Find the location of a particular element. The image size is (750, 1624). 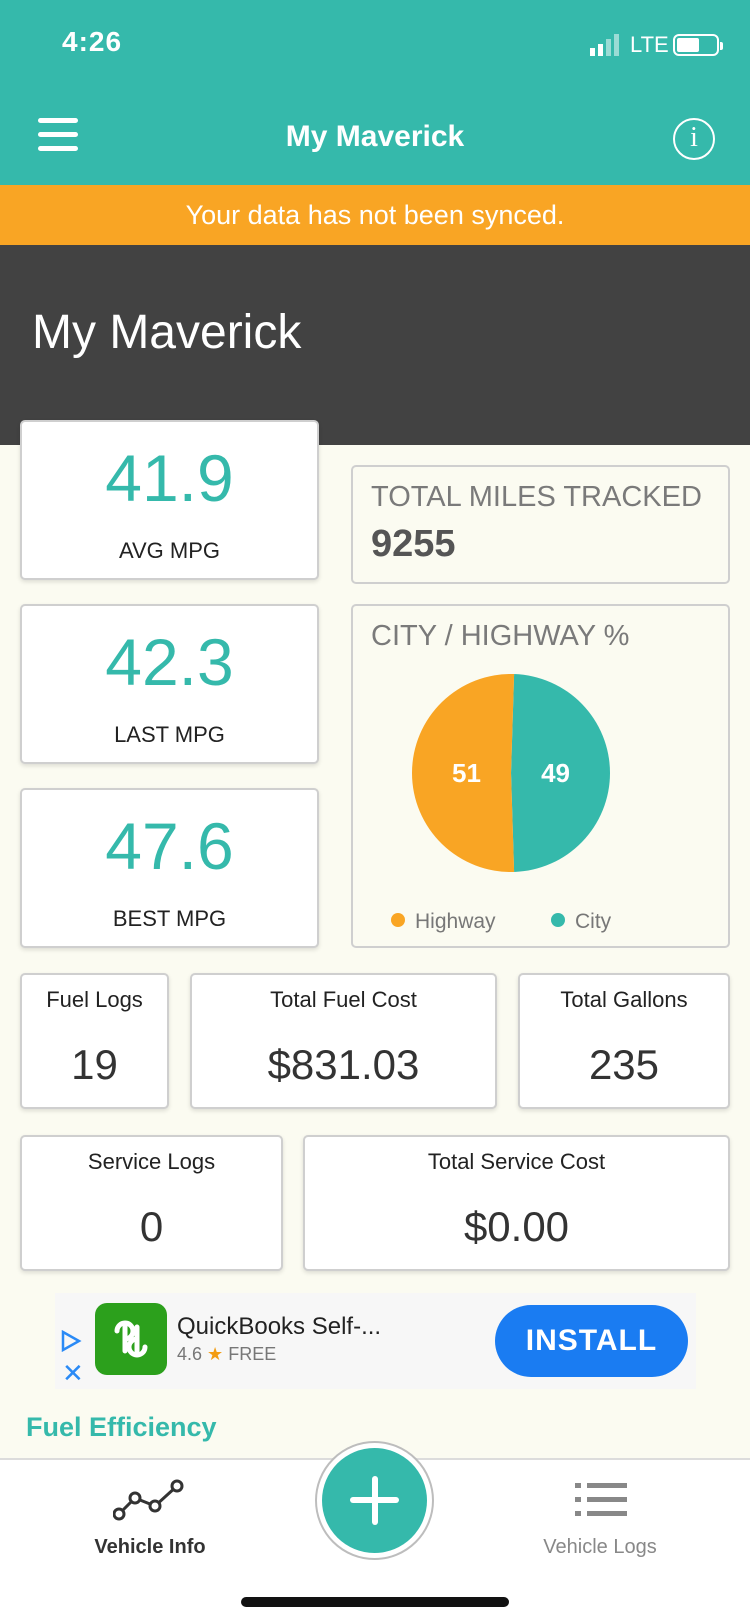

line-chart-icon is located at coordinates (149, 1500).